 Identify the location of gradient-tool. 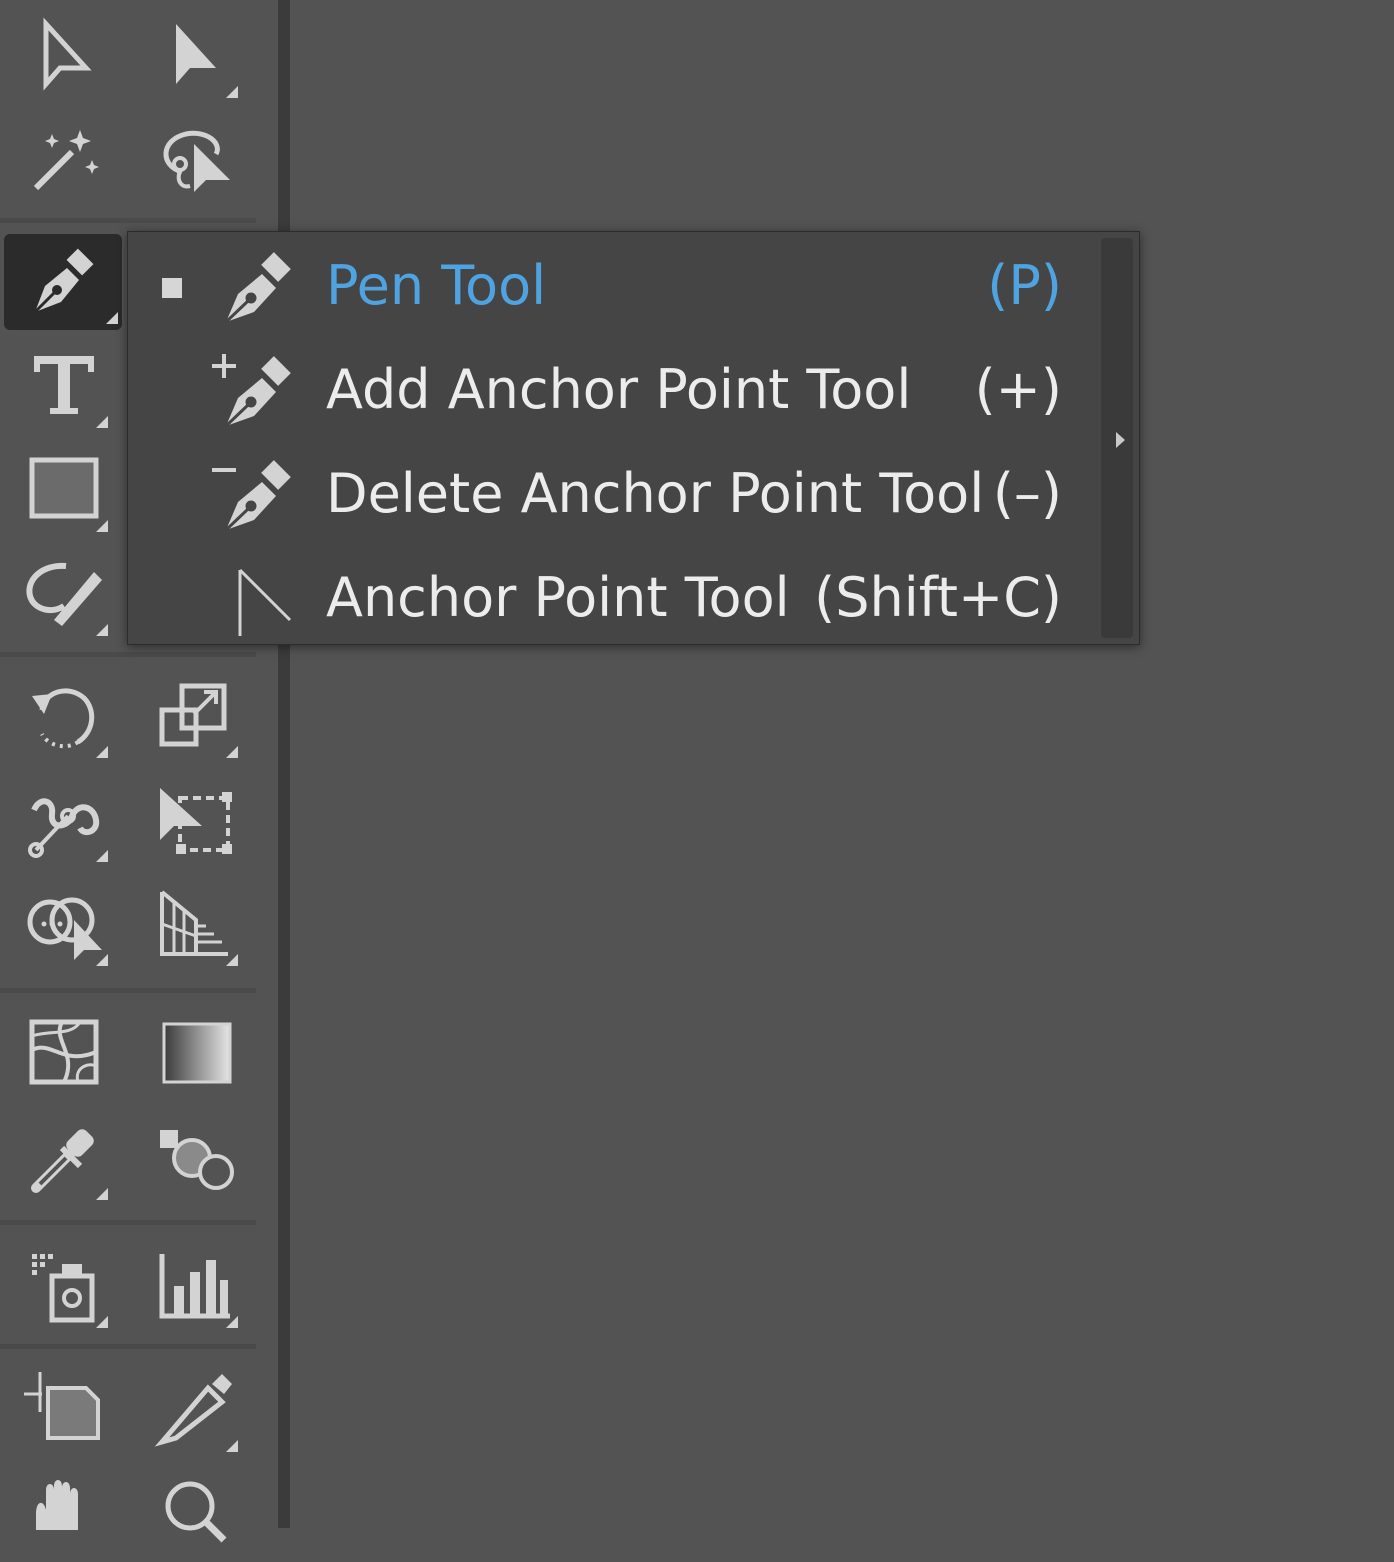
(194, 1054).